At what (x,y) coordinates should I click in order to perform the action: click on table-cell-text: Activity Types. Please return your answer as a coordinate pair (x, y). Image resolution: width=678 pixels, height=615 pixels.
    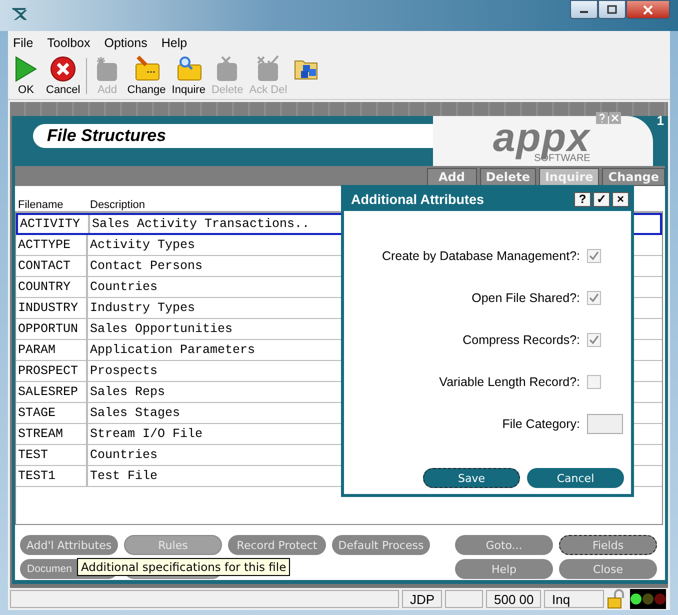
    Looking at the image, I should click on (142, 245).